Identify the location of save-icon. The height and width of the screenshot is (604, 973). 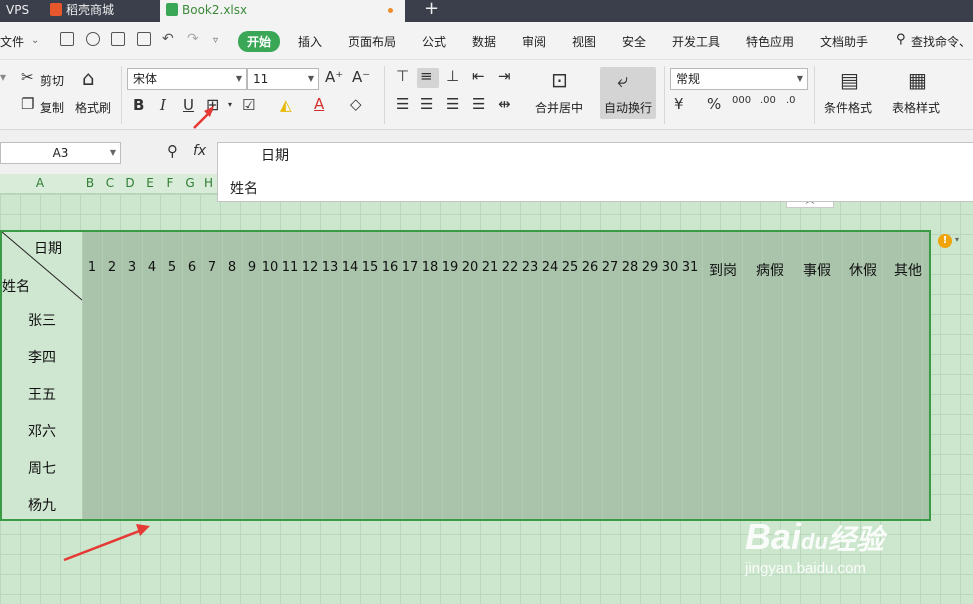
(67, 39).